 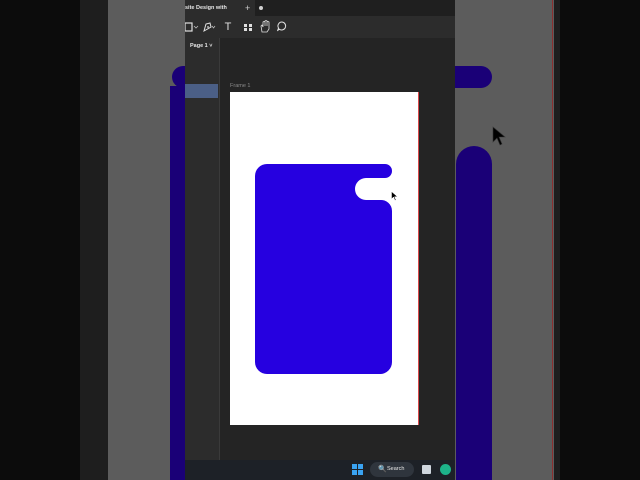 I want to click on taskbar-app-green-icon, so click(x=445, y=469).